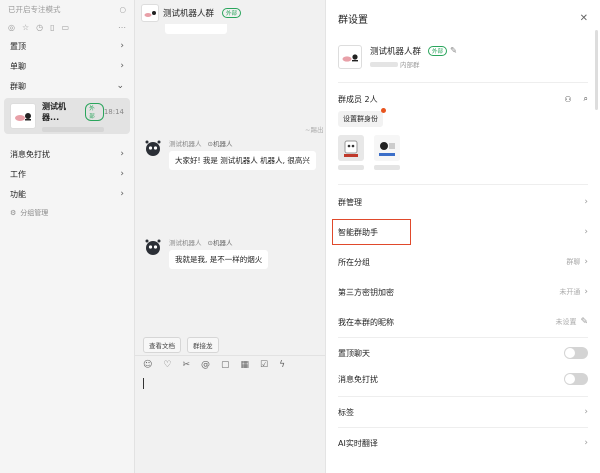 Image resolution: width=600 pixels, height=473 pixels. Describe the element at coordinates (463, 443) in the screenshot. I see `row-ai-translate: AI实时翻译 ›` at that location.